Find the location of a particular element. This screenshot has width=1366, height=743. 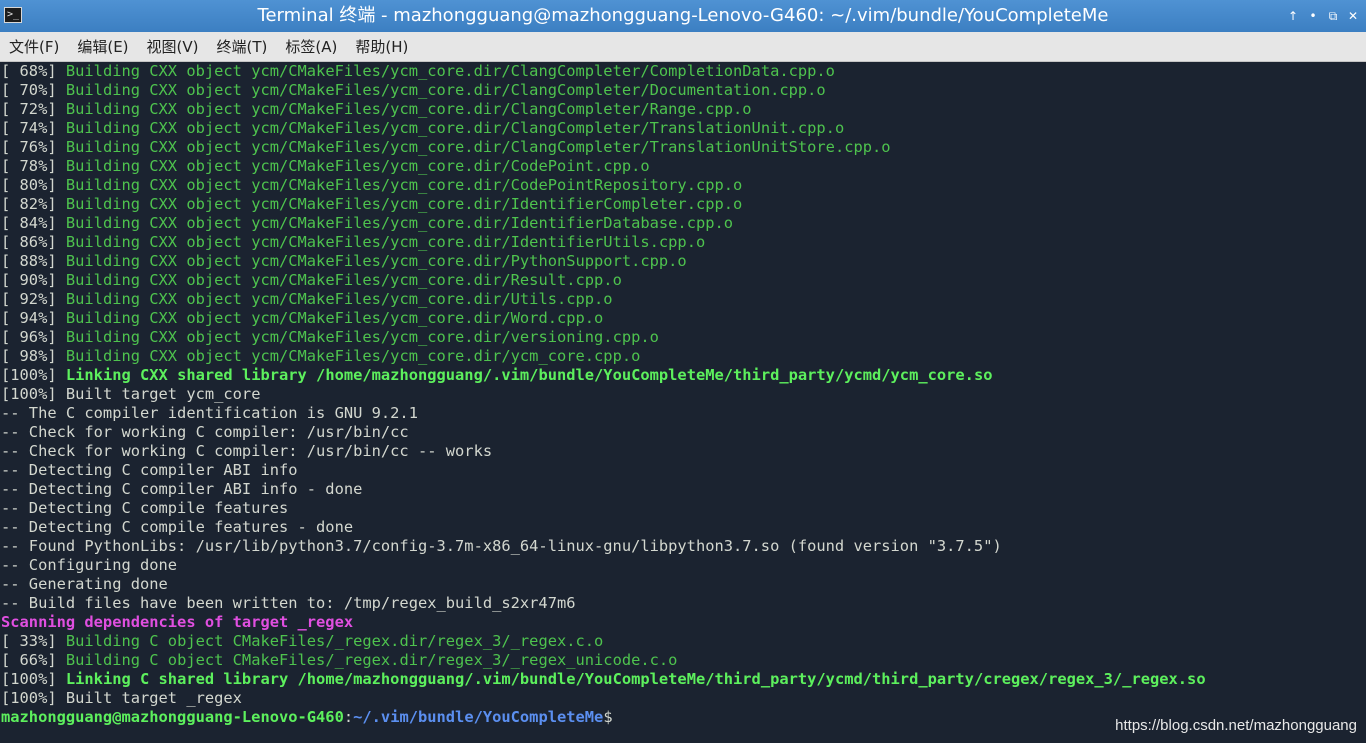

maximize-icon: ⧉ is located at coordinates (1333, 16).